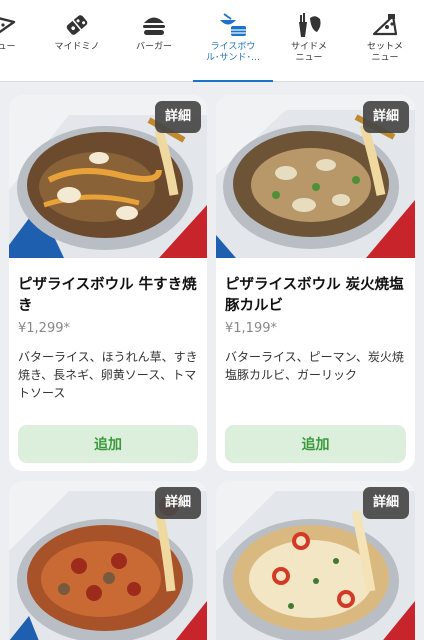  Describe the element at coordinates (314, 295) in the screenshot. I see `product-name: ピザライスボウル 炭火焼塩豚カルビ` at that location.